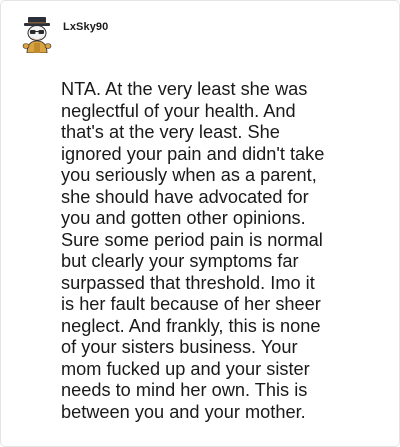  I want to click on comment-header: LxSky90, so click(64, 34).